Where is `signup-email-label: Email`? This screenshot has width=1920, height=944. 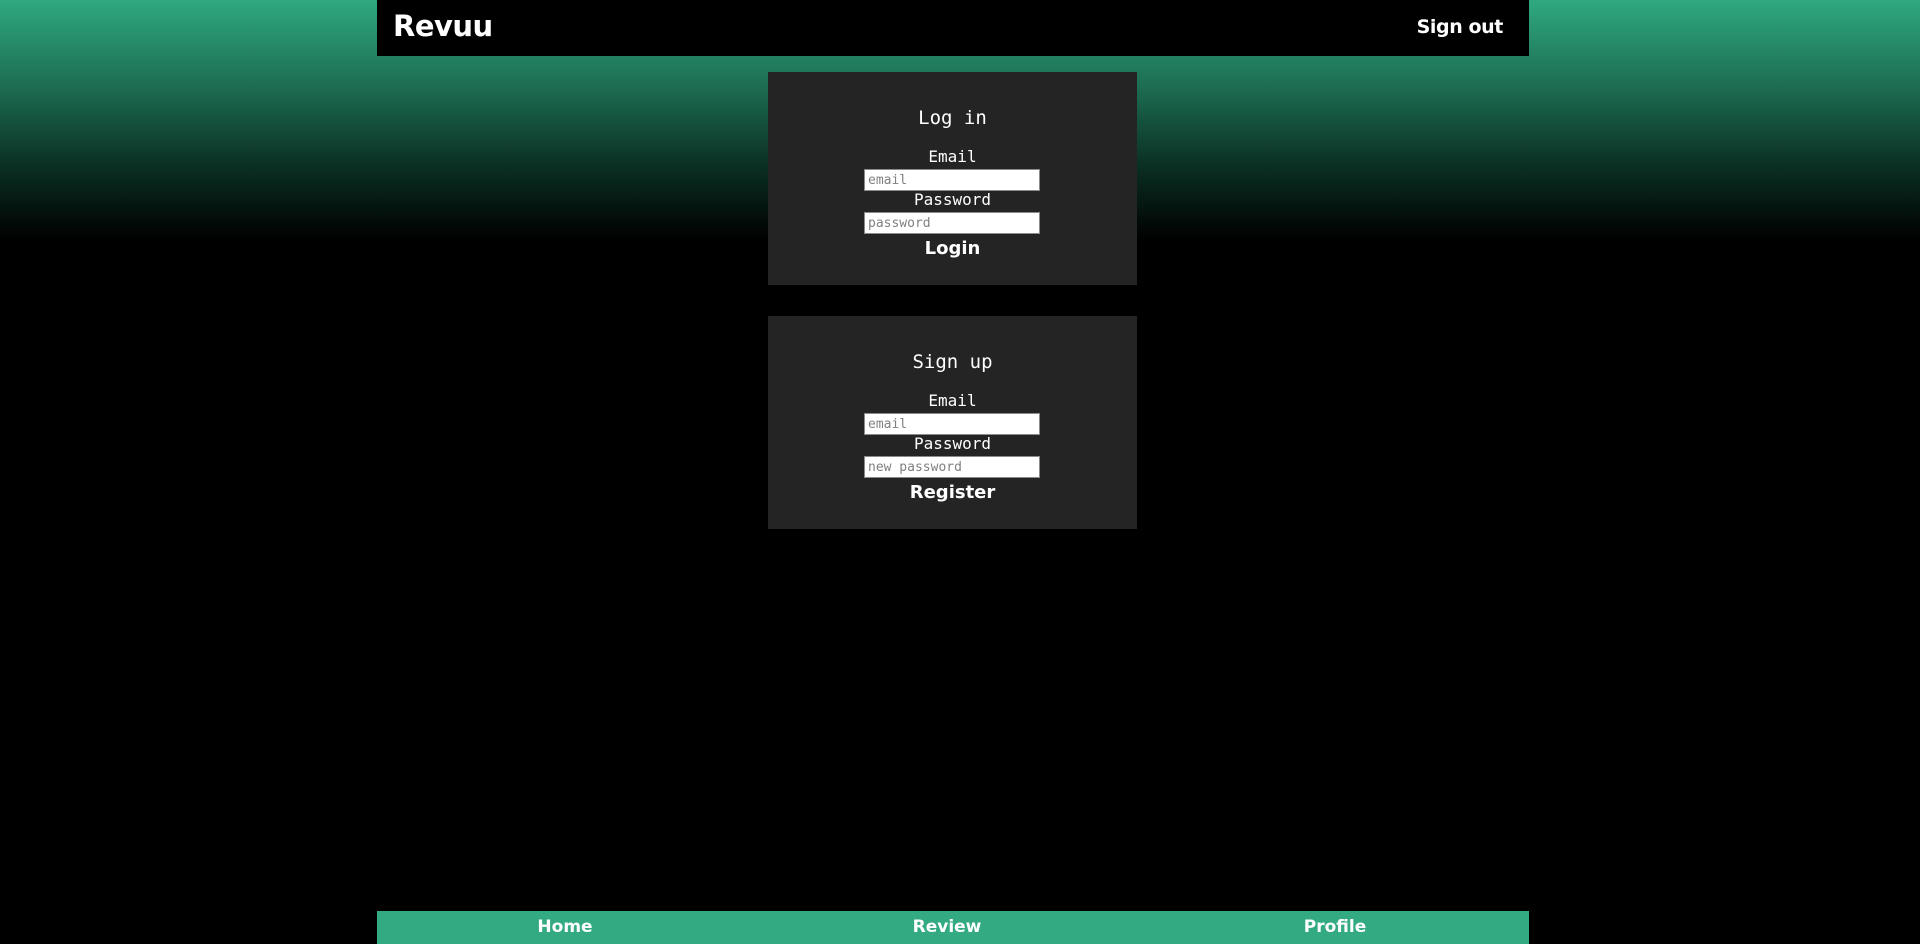 signup-email-label: Email is located at coordinates (952, 400).